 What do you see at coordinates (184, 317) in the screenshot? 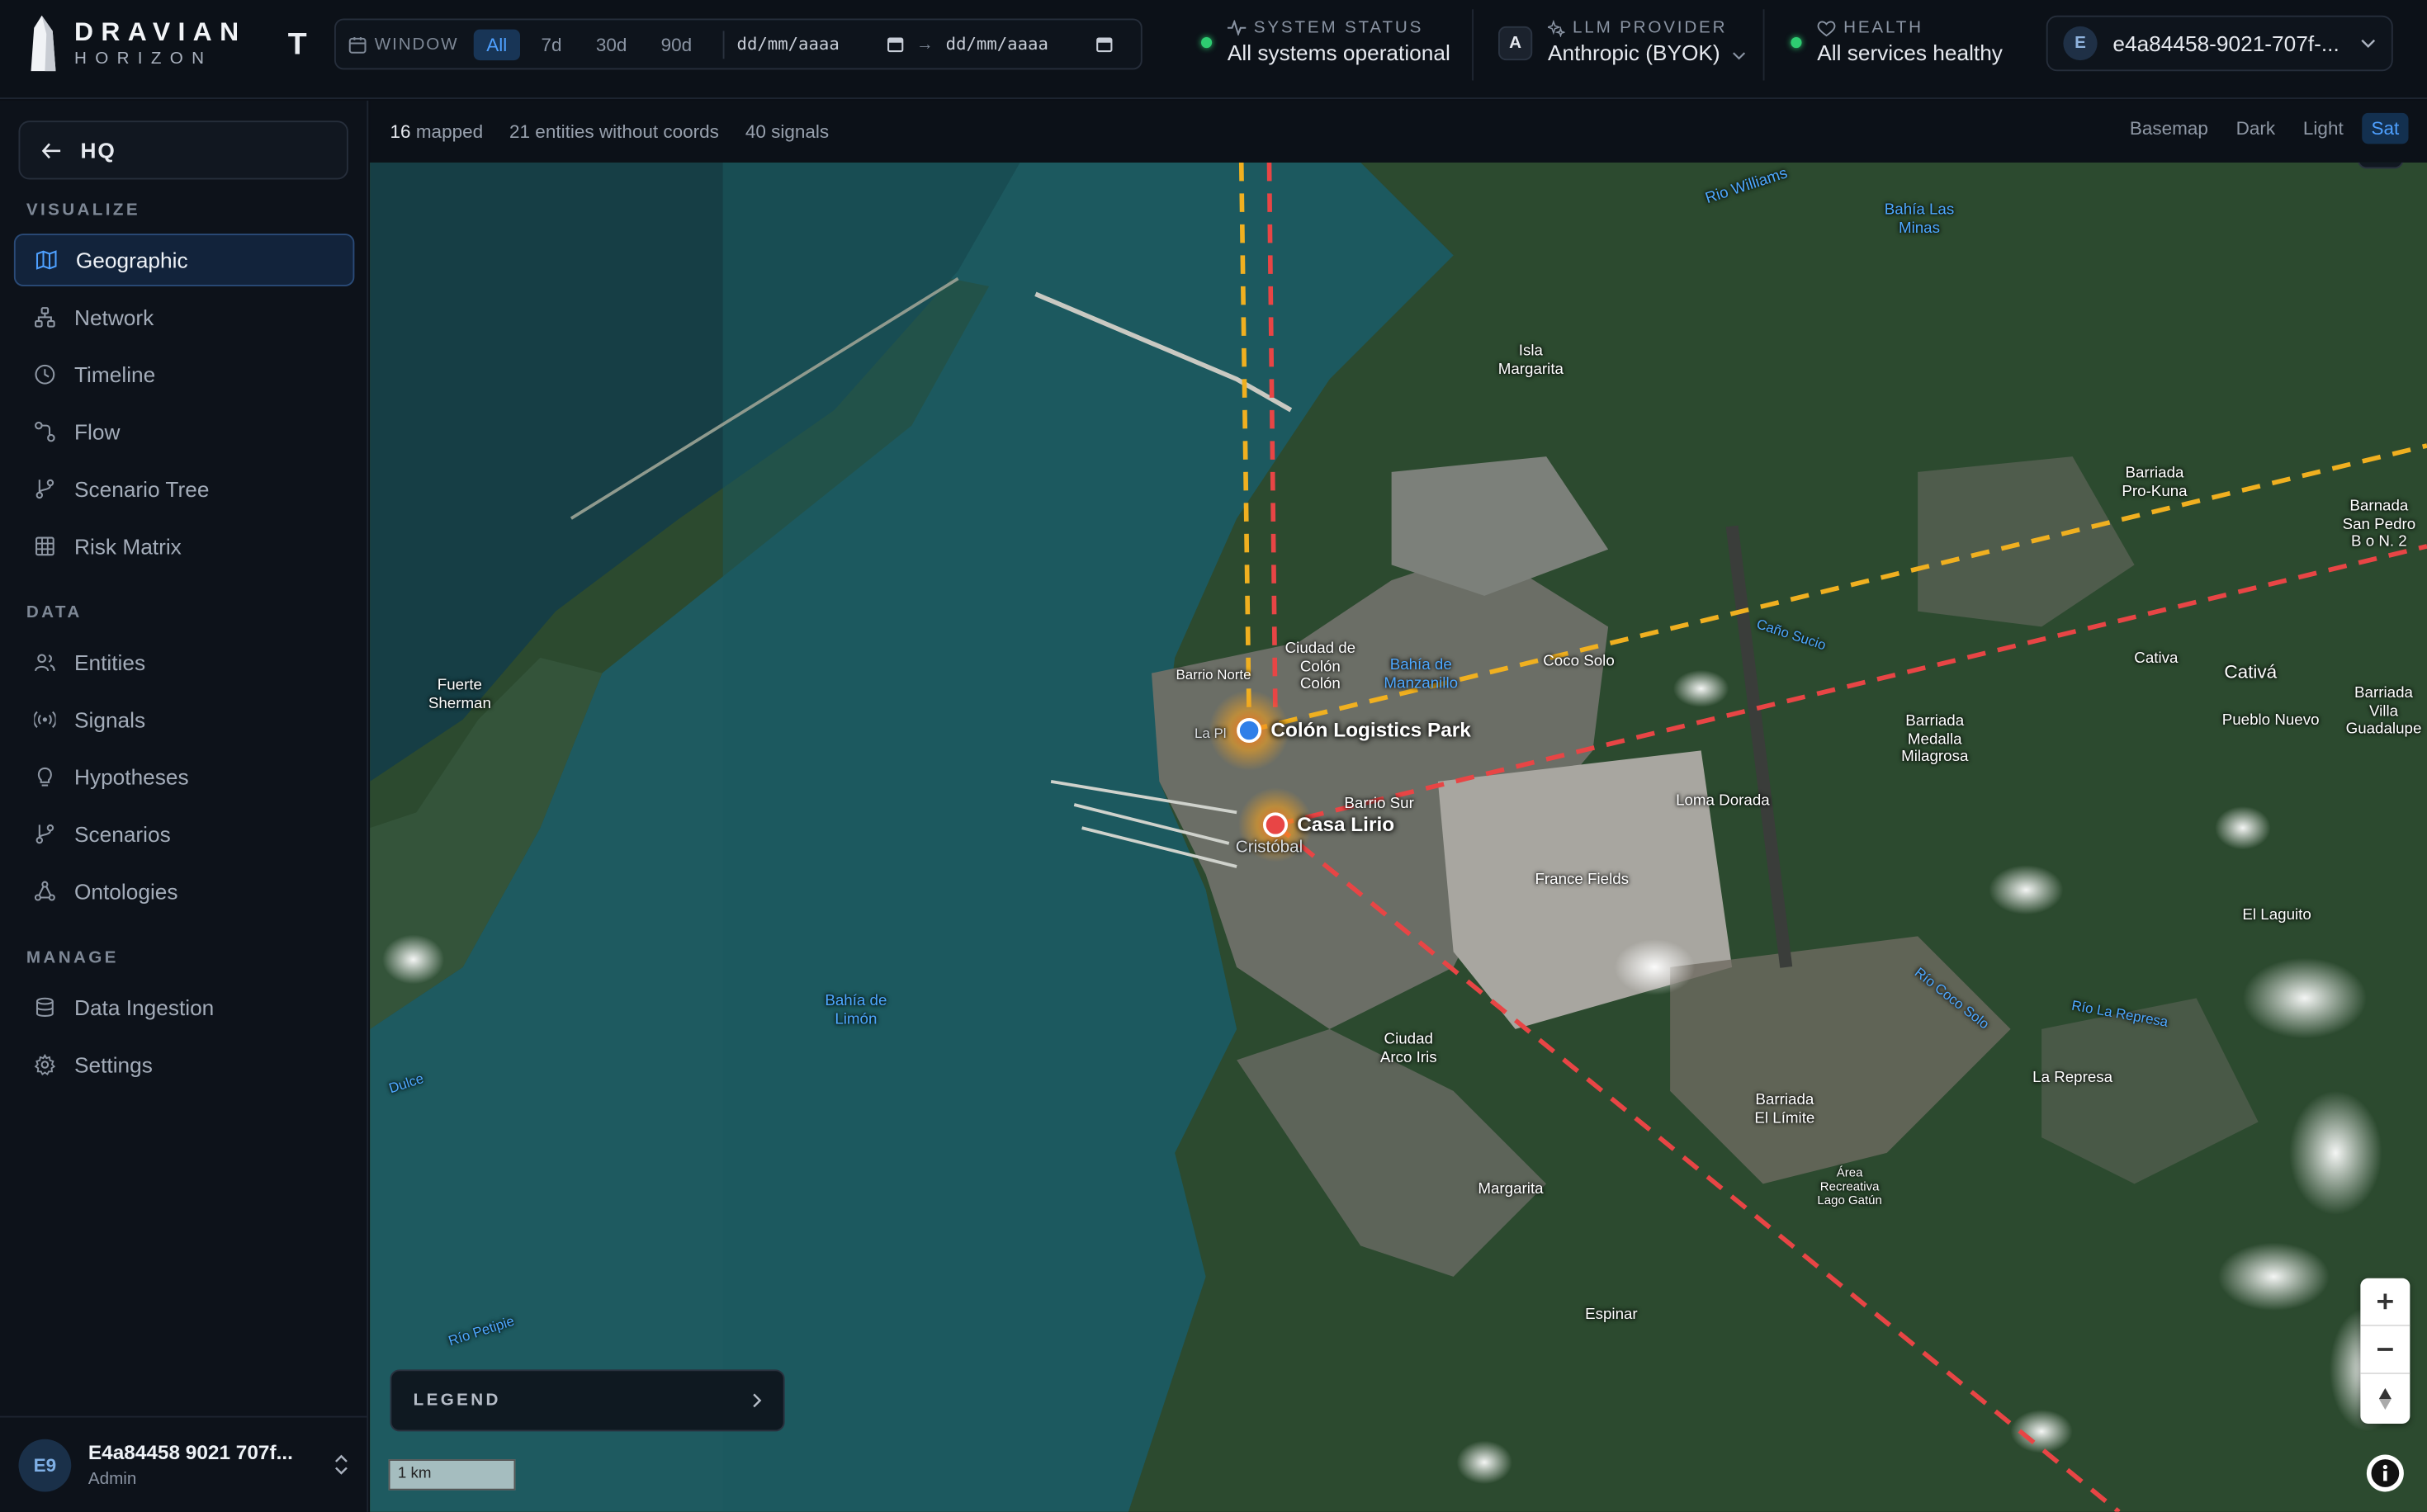
I see `sidebar-item-network: Network` at bounding box center [184, 317].